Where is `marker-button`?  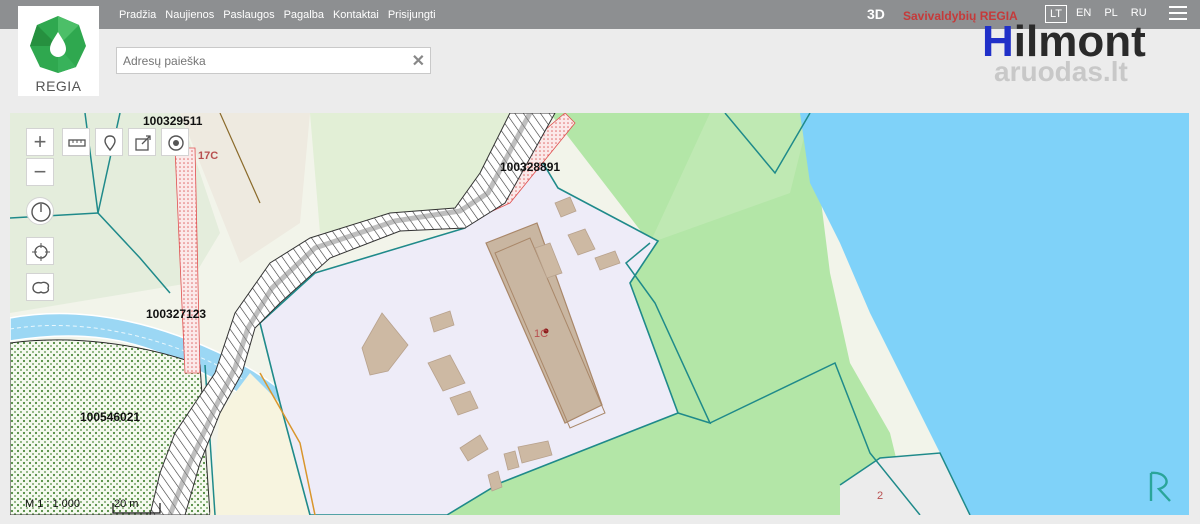 marker-button is located at coordinates (109, 142).